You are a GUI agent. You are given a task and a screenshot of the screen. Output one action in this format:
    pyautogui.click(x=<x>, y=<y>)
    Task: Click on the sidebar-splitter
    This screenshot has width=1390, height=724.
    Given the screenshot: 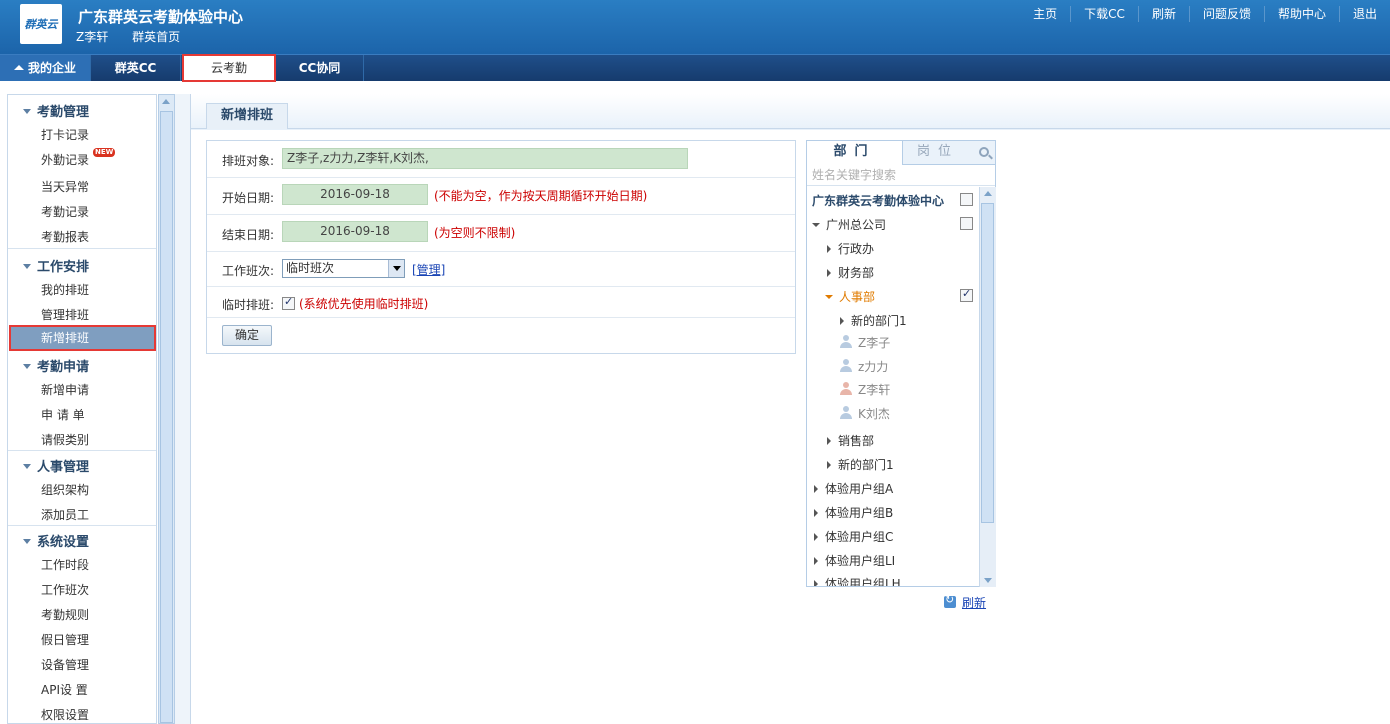 What is the action you would take?
    pyautogui.click(x=183, y=409)
    